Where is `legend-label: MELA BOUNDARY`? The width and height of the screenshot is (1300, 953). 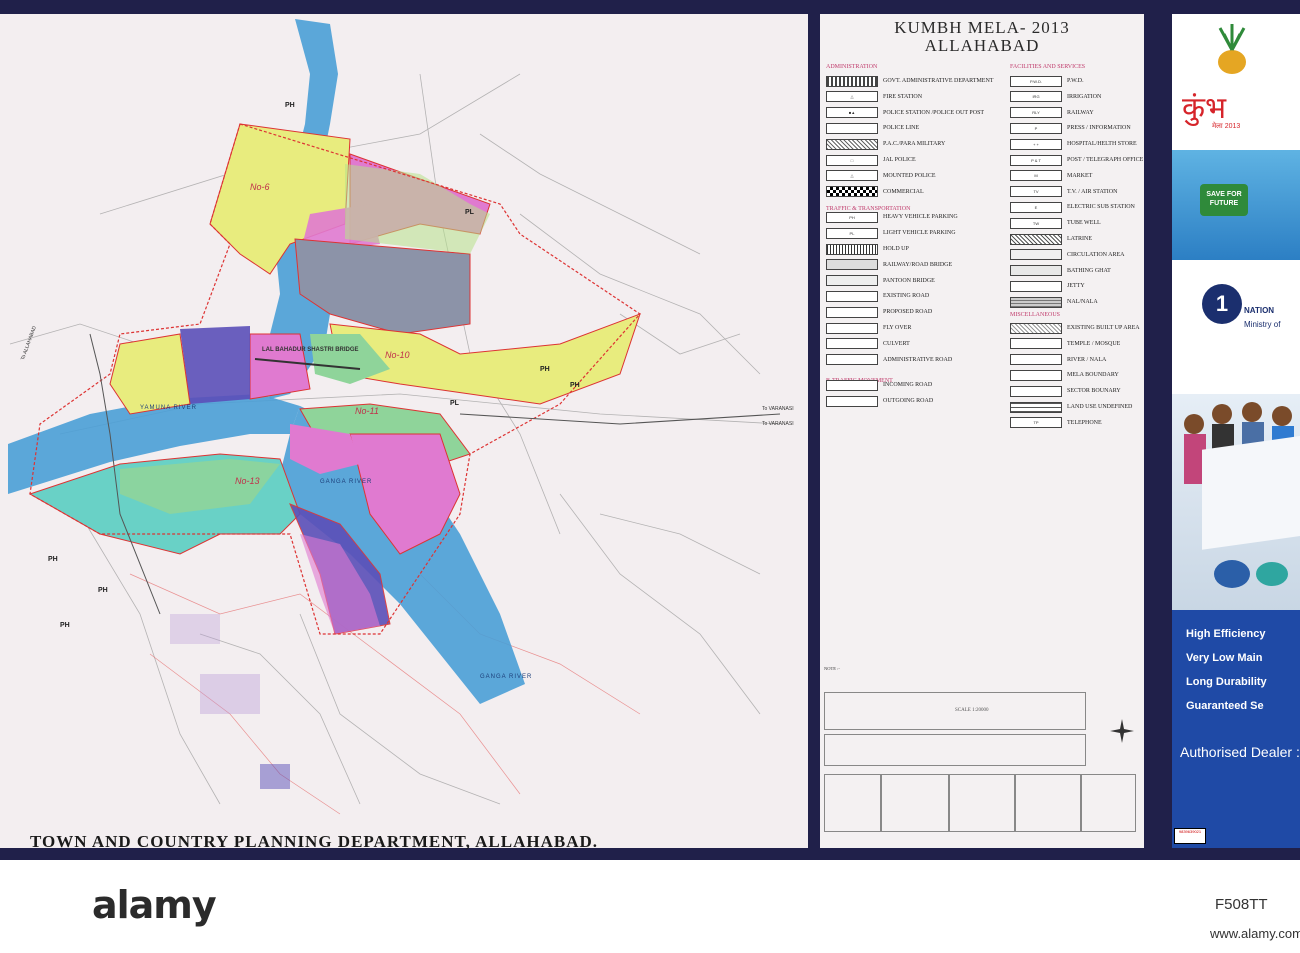 legend-label: MELA BOUNDARY is located at coordinates (1093, 375).